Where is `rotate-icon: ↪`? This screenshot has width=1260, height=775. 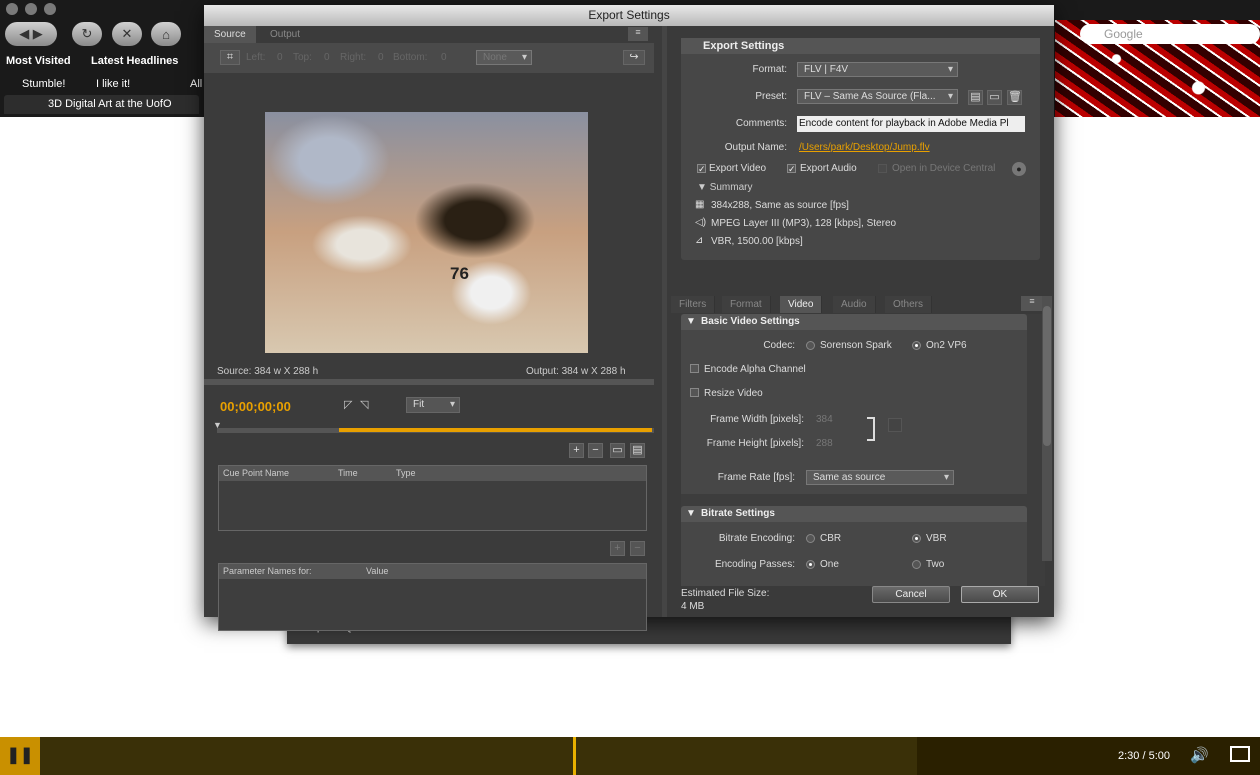 rotate-icon: ↪ is located at coordinates (634, 57).